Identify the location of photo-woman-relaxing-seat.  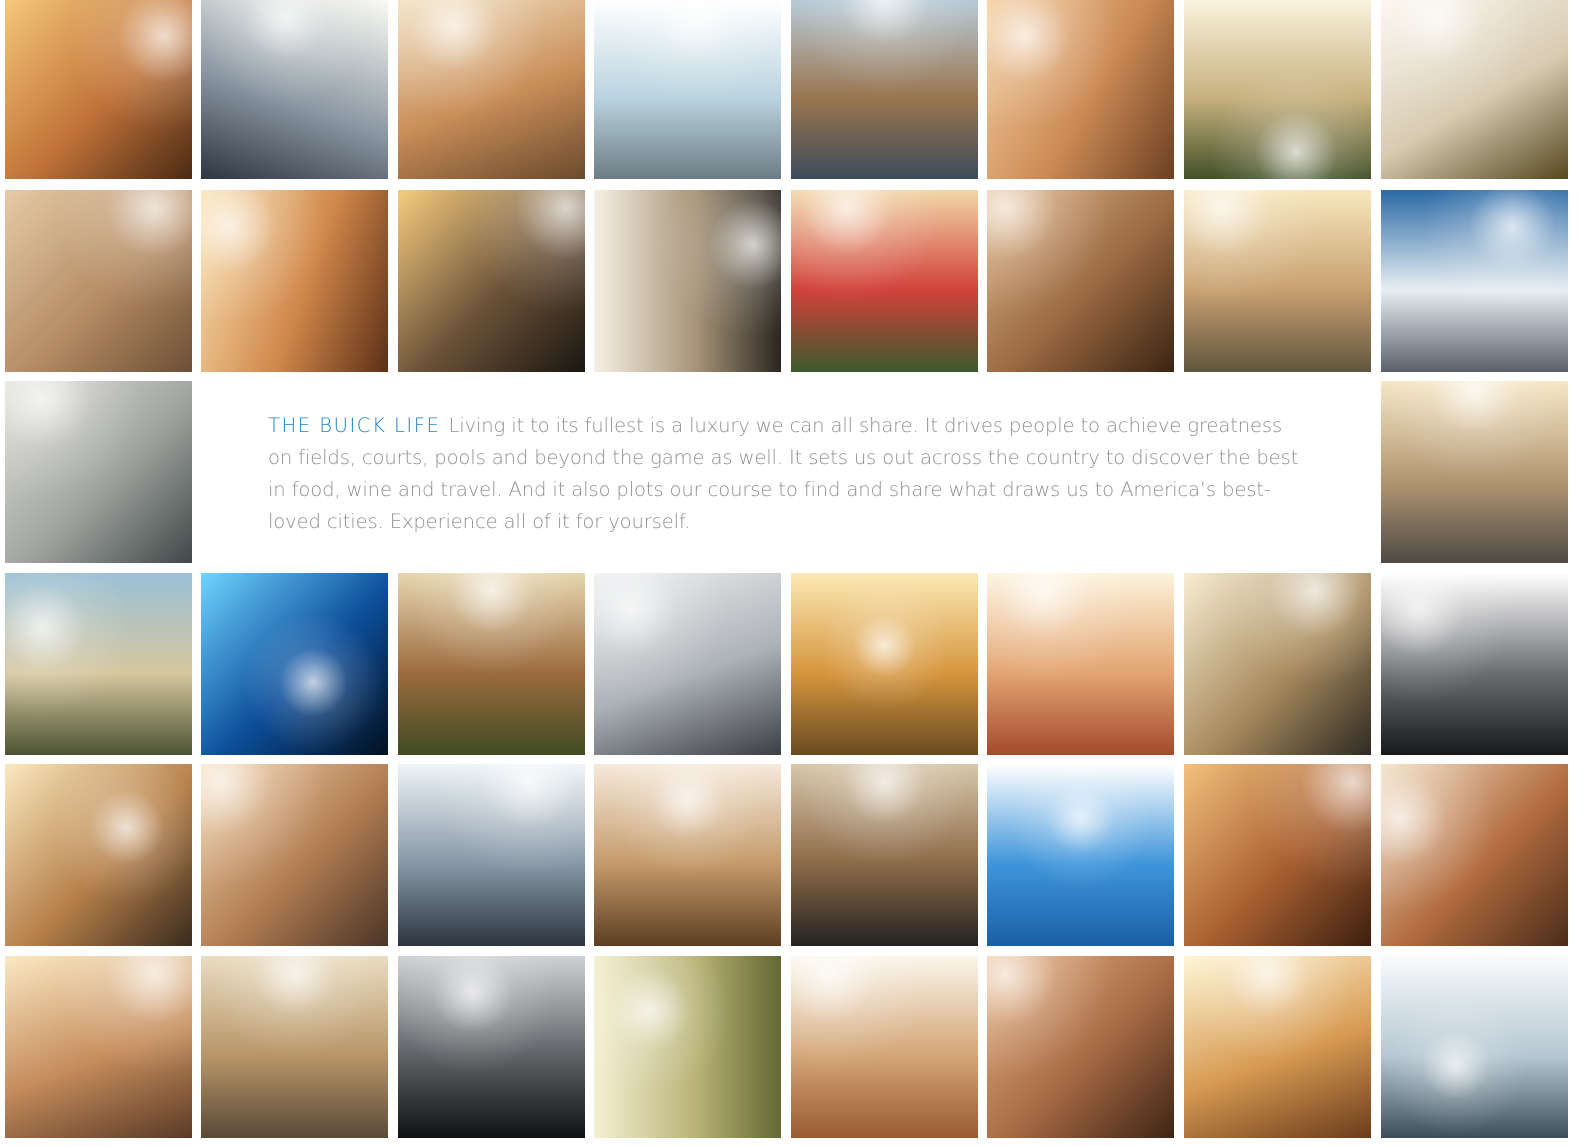
(98, 1047).